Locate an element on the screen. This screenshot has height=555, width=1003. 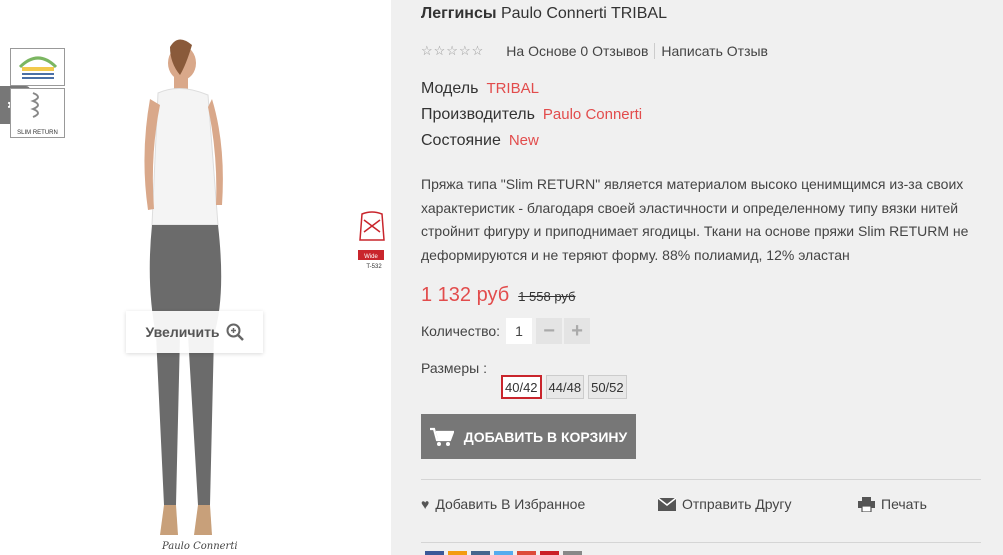
google-share-icon is located at coordinates (526, 553).